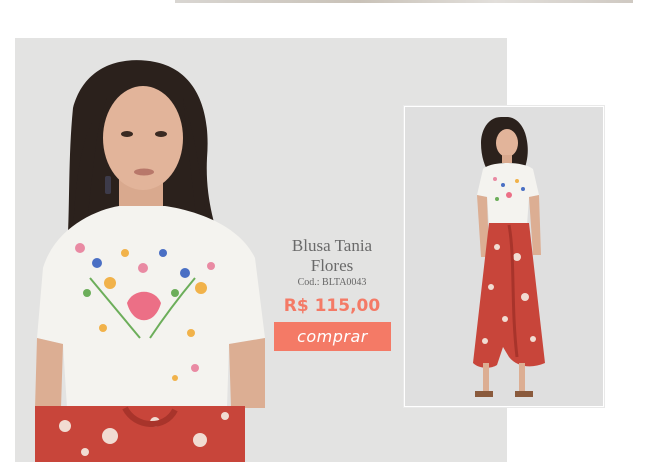 This screenshot has height=468, width=650. What do you see at coordinates (332, 306) in the screenshot?
I see `product-price: R$ 115,00` at bounding box center [332, 306].